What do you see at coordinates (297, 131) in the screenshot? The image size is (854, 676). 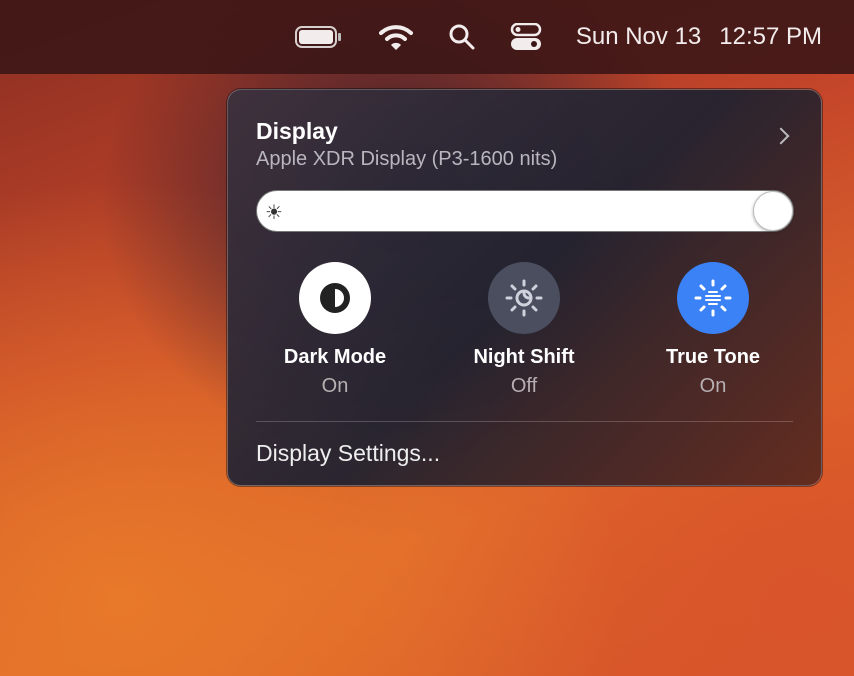 I see `panel-title: Display` at bounding box center [297, 131].